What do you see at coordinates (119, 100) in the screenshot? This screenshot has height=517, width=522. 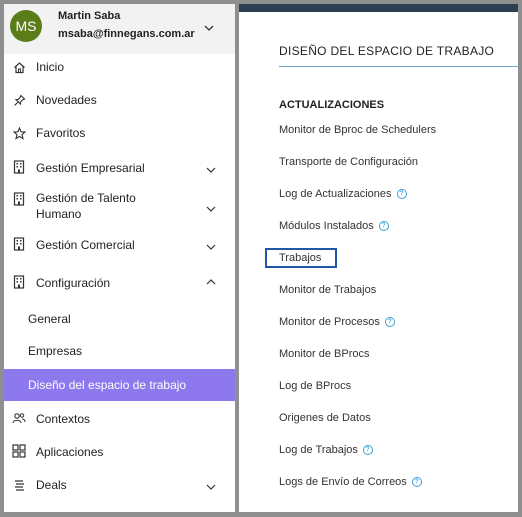 I see `sidebar-item-novedades: Novedades` at bounding box center [119, 100].